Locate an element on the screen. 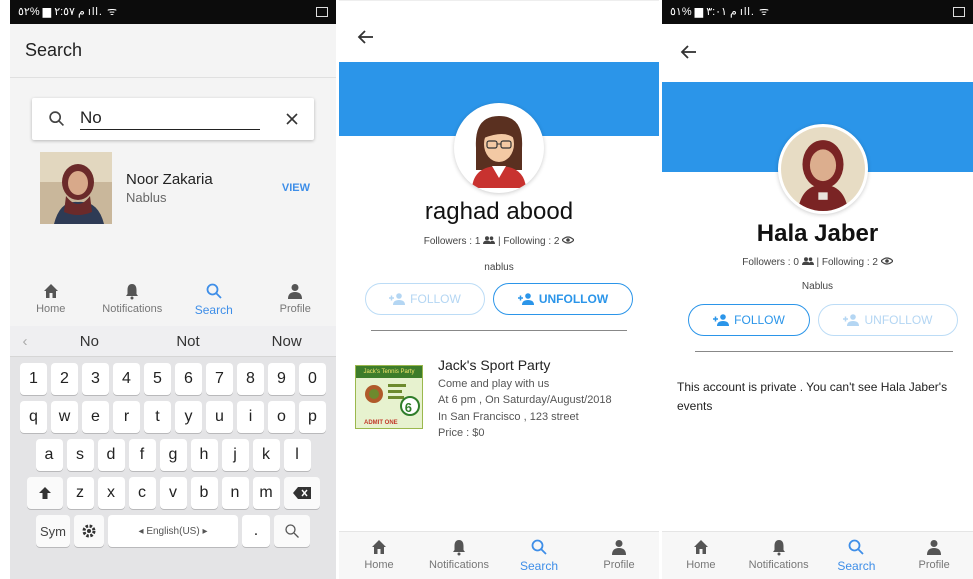 The image size is (973, 579). result-city: Nablus is located at coordinates (146, 197).